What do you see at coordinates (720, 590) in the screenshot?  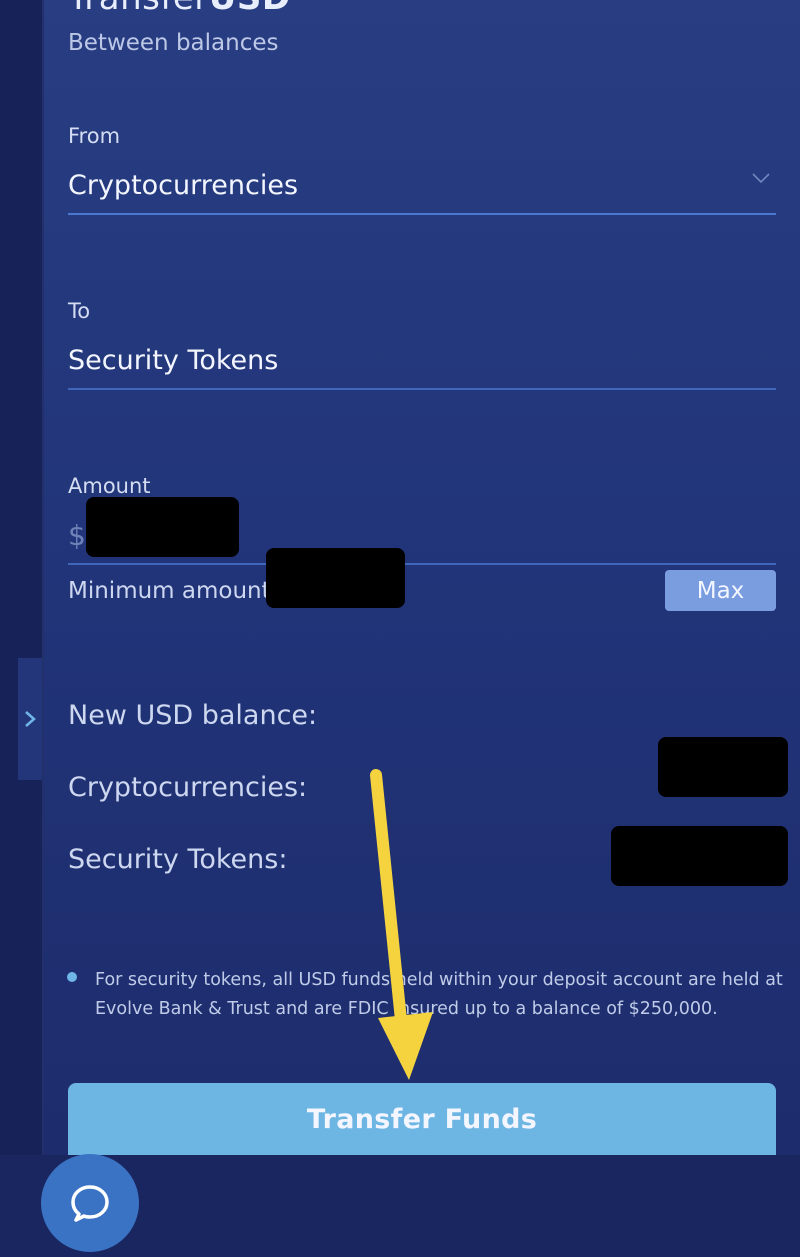 I see `max-button: Max` at bounding box center [720, 590].